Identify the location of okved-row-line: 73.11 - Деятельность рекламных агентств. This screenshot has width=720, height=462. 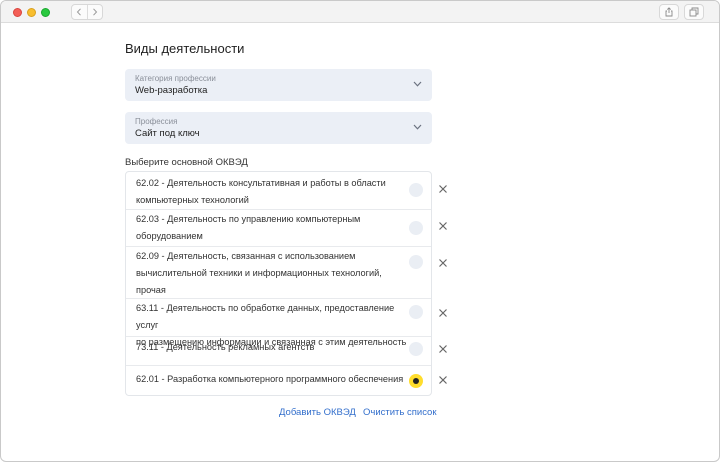
(225, 347).